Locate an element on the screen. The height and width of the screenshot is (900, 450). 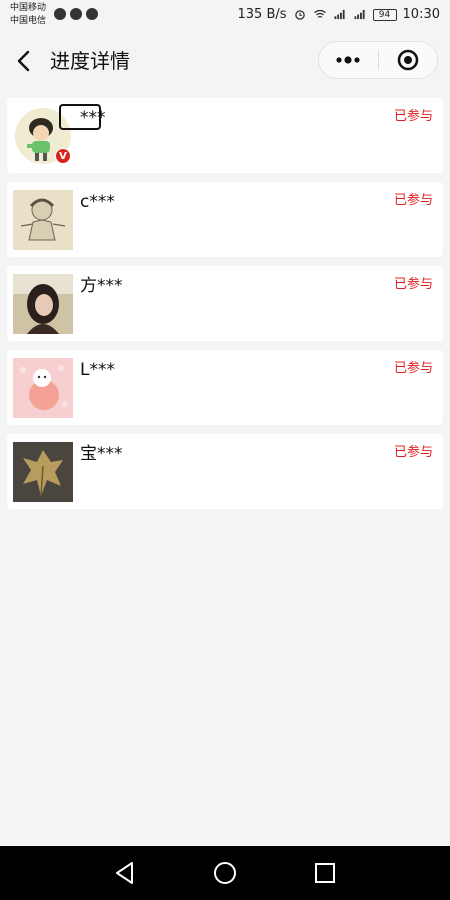
list-item: 方*** 已参与 is located at coordinates (225, 303).